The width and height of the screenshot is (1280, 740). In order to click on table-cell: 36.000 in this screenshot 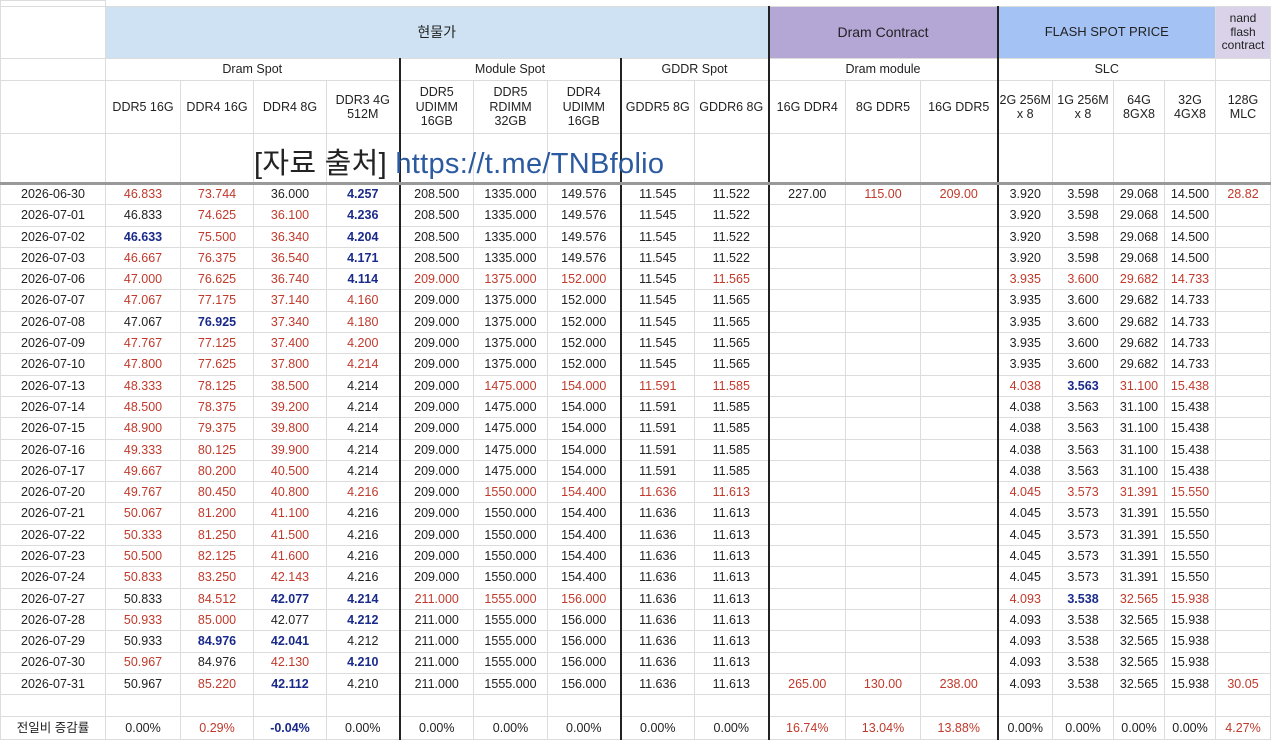, I will do `click(290, 194)`.